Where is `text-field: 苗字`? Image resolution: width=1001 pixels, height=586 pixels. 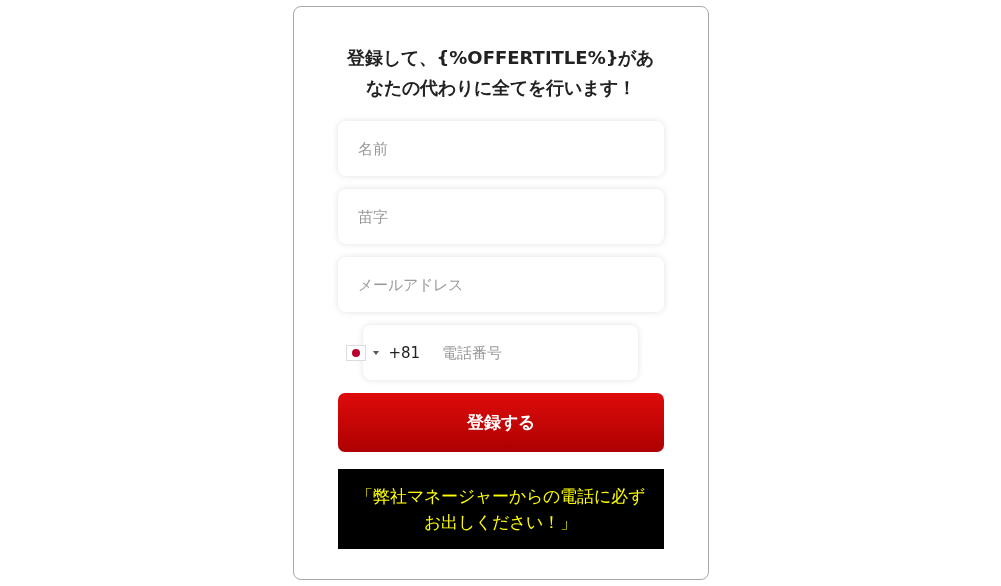 text-field: 苗字 is located at coordinates (500, 216).